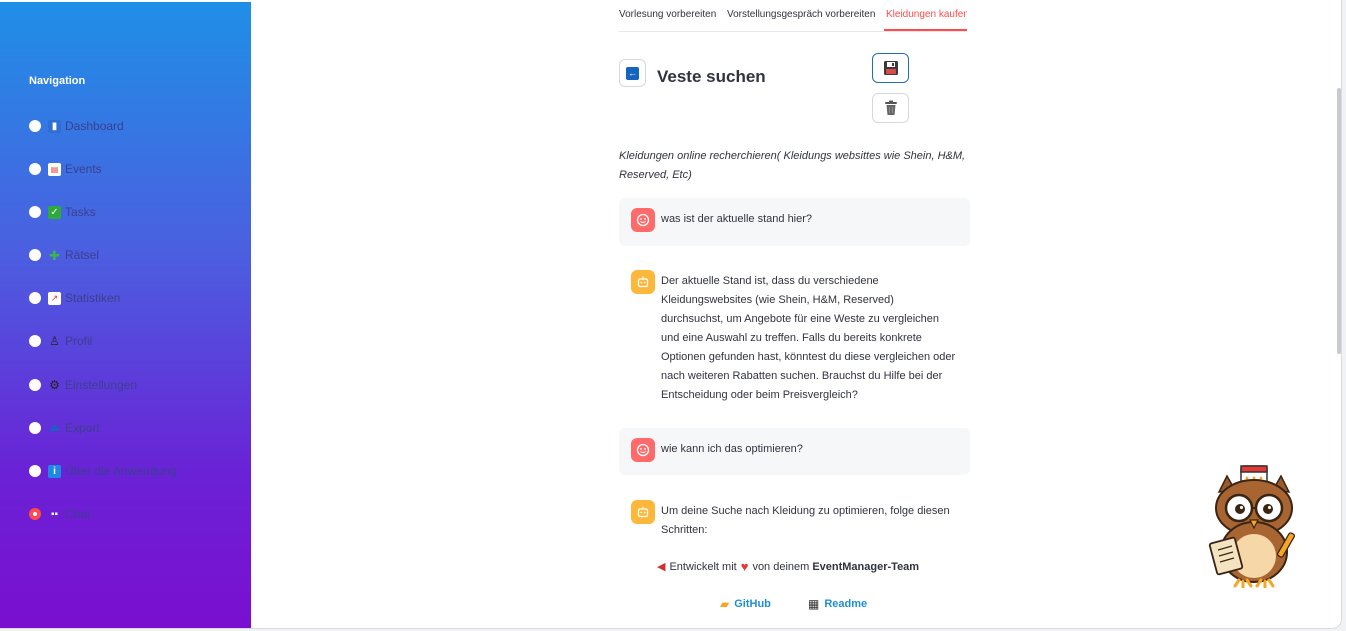 The image size is (1346, 631). What do you see at coordinates (54, 427) in the screenshot?
I see `export-icon: ⏏` at bounding box center [54, 427].